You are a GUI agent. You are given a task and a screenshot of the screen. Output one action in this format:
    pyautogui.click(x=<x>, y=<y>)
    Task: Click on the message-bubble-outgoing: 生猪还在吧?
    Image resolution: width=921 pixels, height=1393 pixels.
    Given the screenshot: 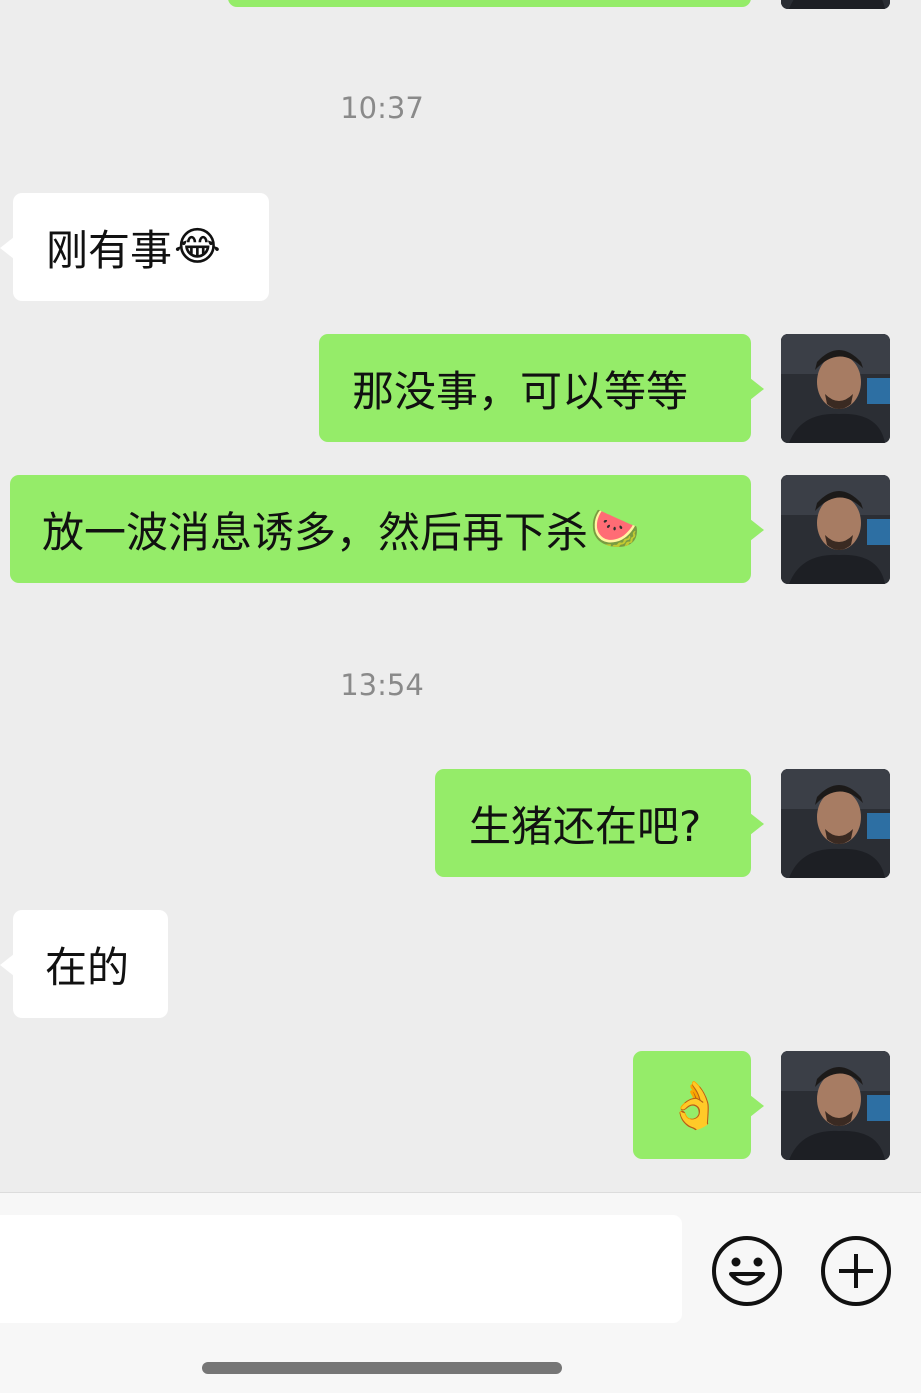 What is the action you would take?
    pyautogui.click(x=599, y=823)
    